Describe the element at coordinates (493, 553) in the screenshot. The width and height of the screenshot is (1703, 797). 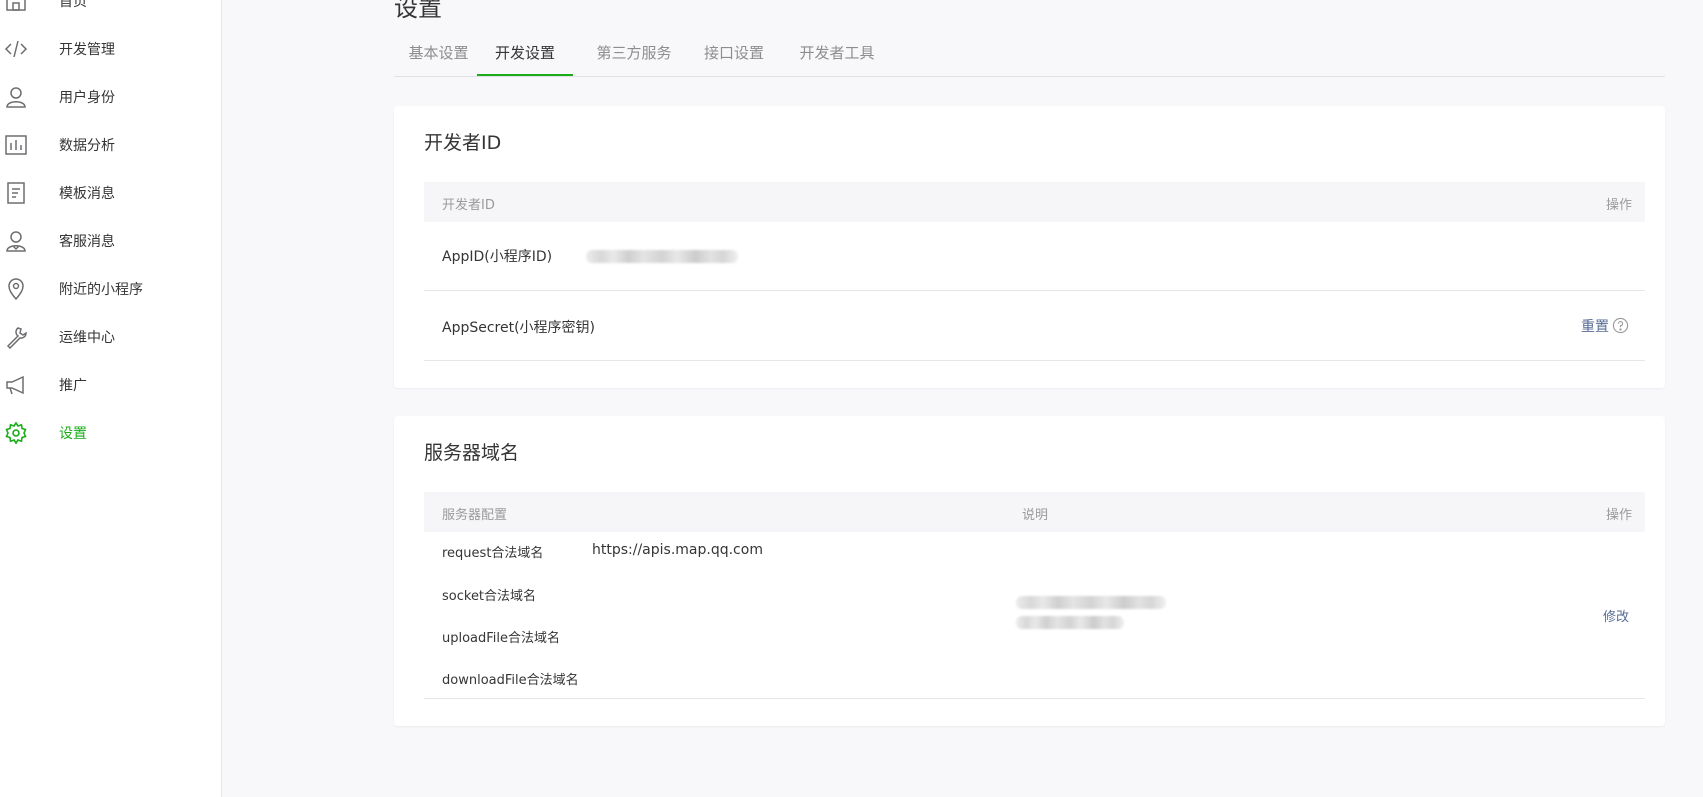
I see `request-domain-label: request合法域名` at that location.